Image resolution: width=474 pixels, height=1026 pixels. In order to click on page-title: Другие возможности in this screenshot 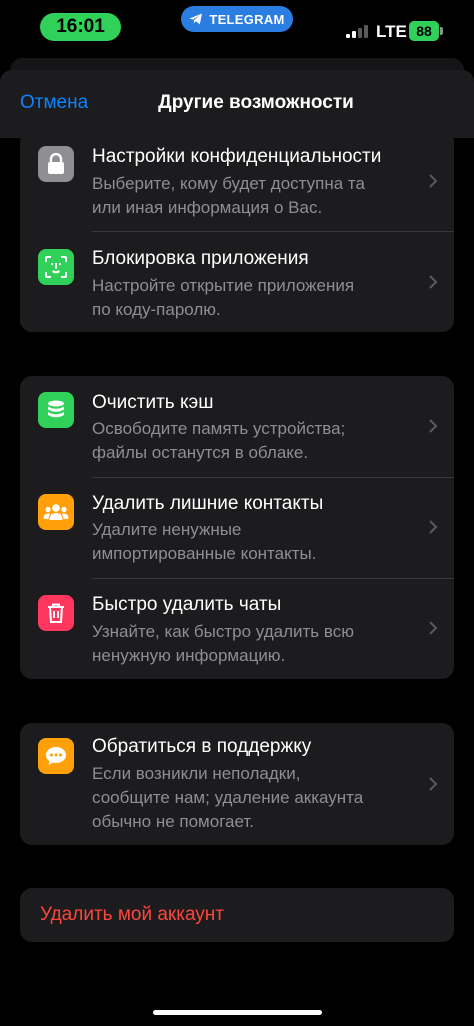, I will do `click(237, 103)`.